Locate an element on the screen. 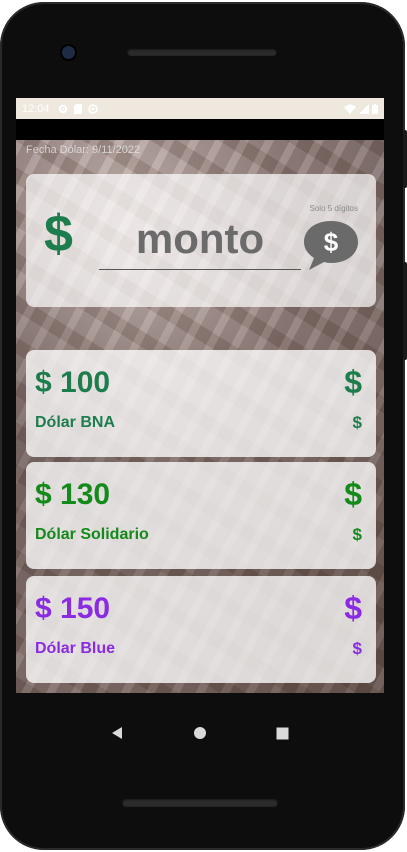 The width and height of the screenshot is (407, 852). rate-name: Dólar Blue is located at coordinates (75, 648).